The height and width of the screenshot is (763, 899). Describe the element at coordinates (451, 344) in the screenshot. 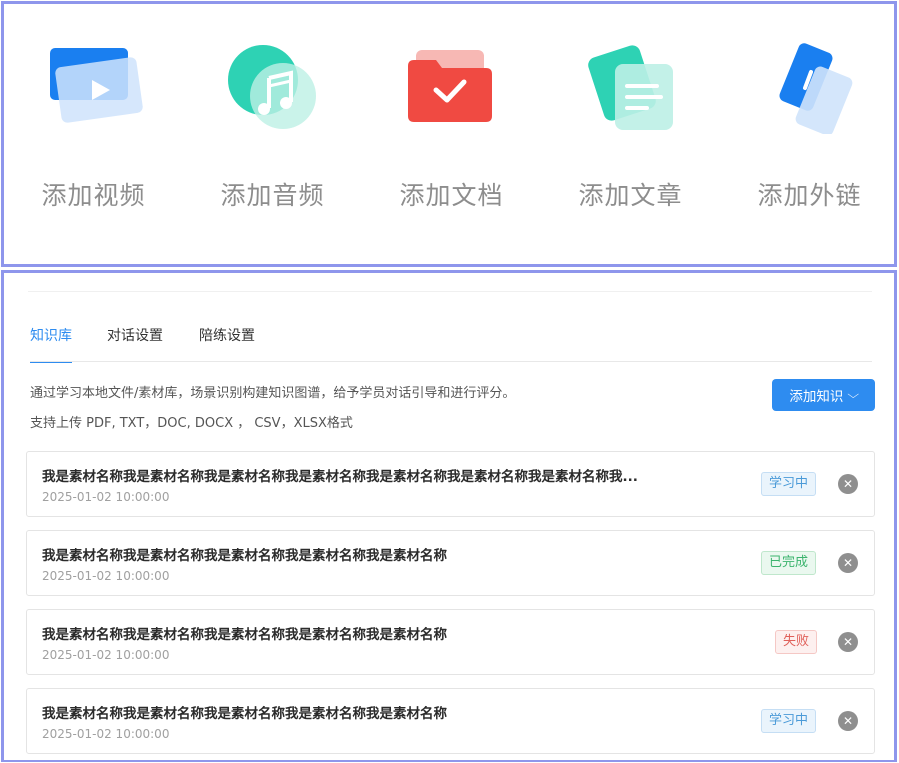

I see `tab-bar: 知识库 对话设置 陪练设置` at that location.